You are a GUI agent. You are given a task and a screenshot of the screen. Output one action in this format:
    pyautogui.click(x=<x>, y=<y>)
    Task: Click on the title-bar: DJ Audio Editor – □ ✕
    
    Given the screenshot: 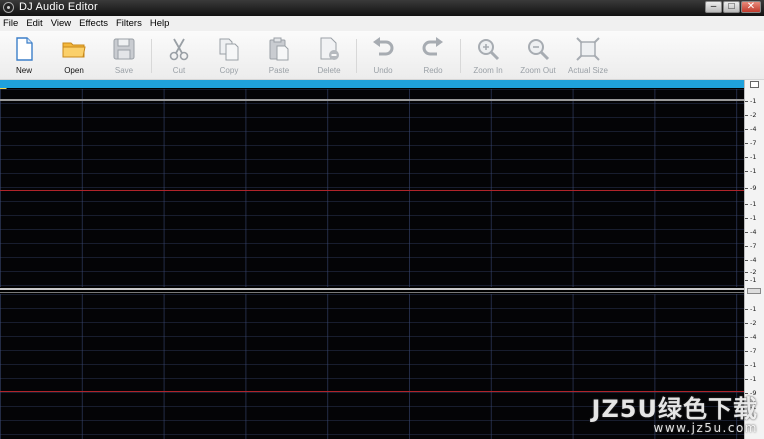 What is the action you would take?
    pyautogui.click(x=382, y=8)
    